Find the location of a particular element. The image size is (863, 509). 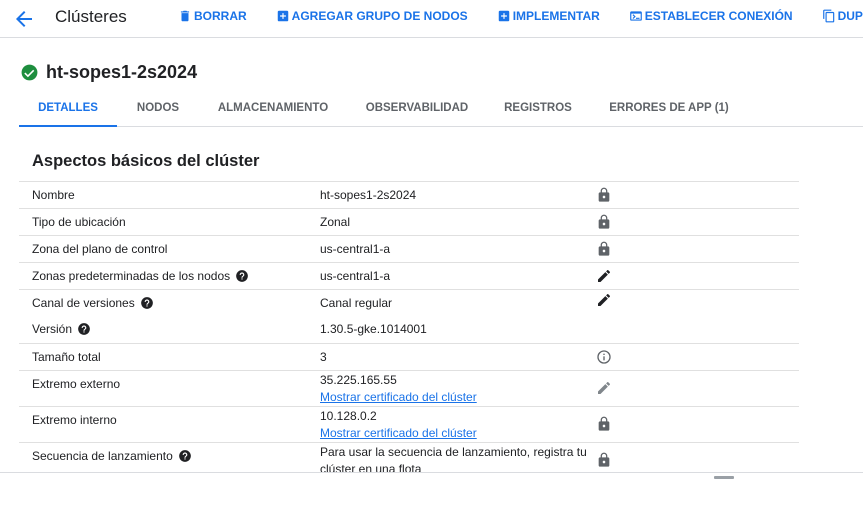

delete-button-label: BORRAR is located at coordinates (220, 16).